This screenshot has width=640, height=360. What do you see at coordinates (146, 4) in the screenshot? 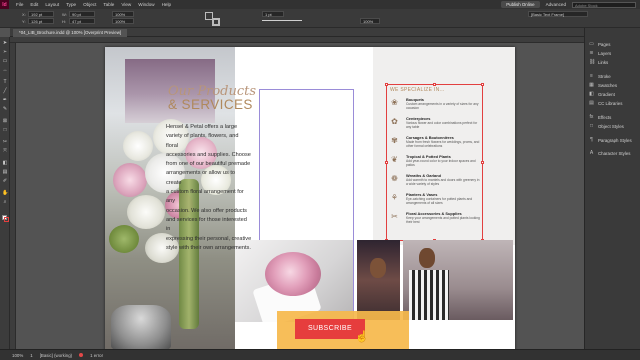
I see `menu-window: Window` at bounding box center [146, 4].